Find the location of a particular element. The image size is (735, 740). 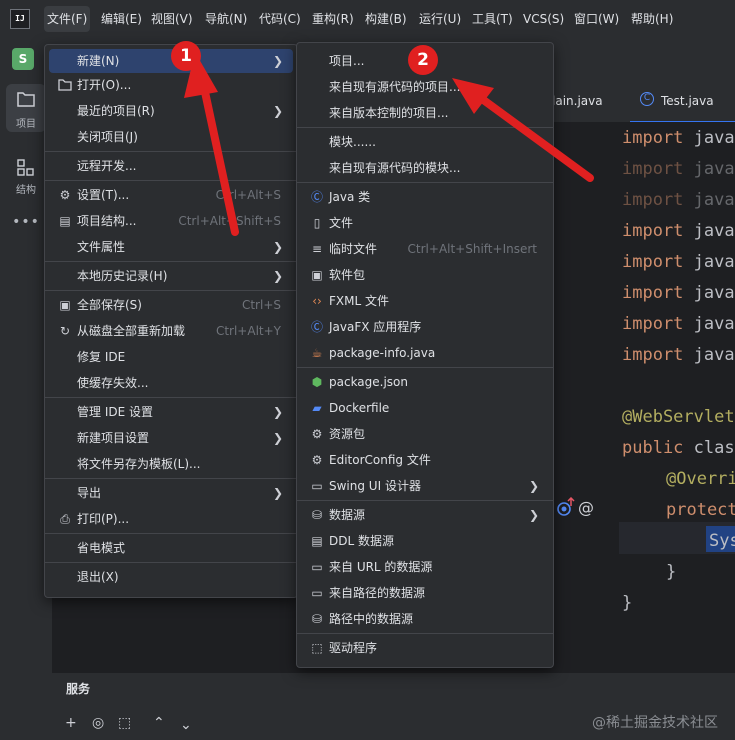

step-badge-2: 2 is located at coordinates (423, 60).